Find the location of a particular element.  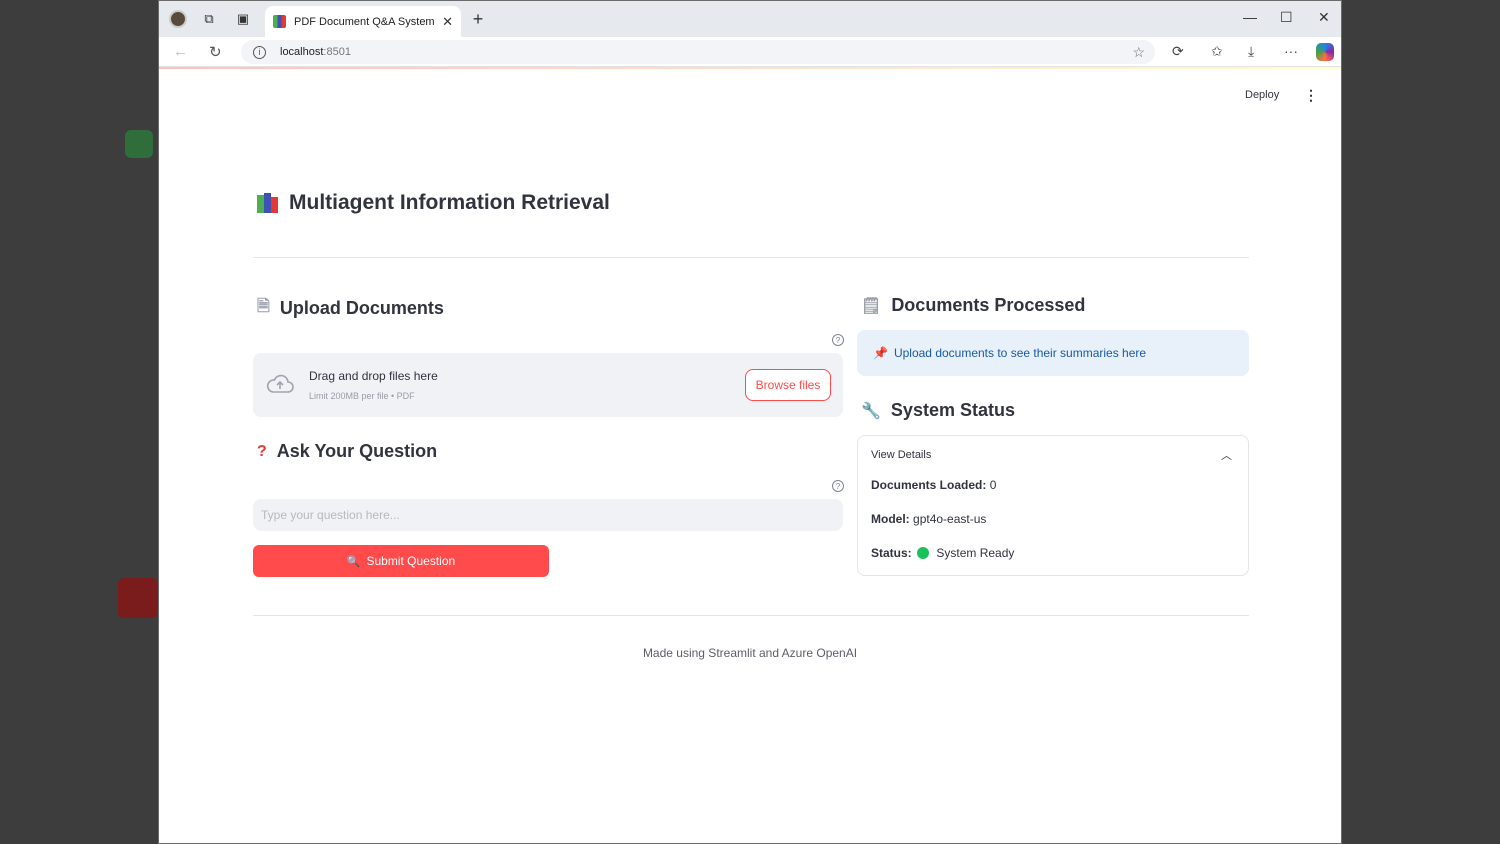

downloads-icon: ⤓ is located at coordinates (1251, 51).